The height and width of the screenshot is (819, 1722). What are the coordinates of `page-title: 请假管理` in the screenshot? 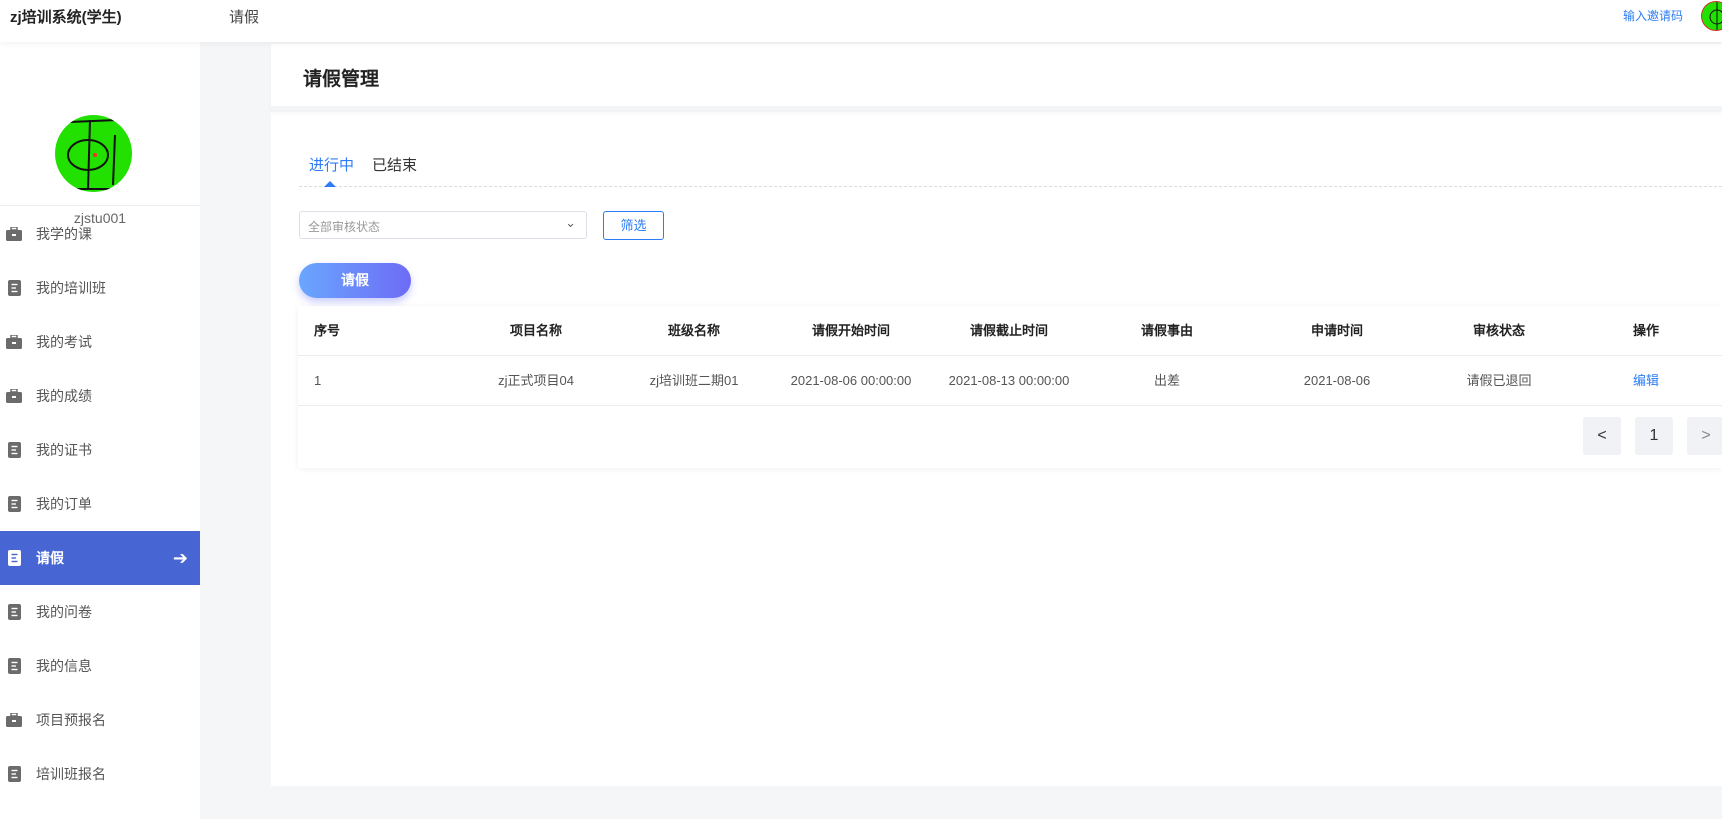 It's located at (996, 78).